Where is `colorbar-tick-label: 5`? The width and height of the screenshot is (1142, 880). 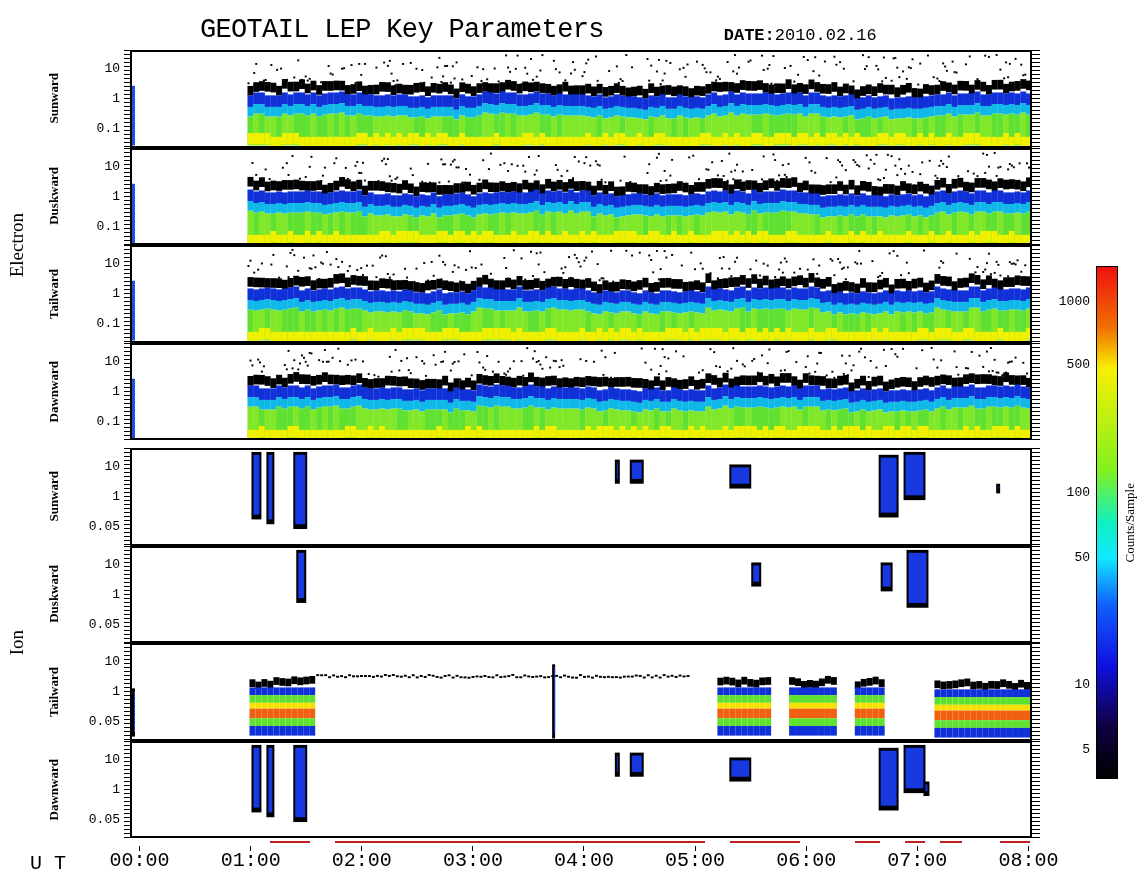 colorbar-tick-label: 5 is located at coordinates (1086, 749).